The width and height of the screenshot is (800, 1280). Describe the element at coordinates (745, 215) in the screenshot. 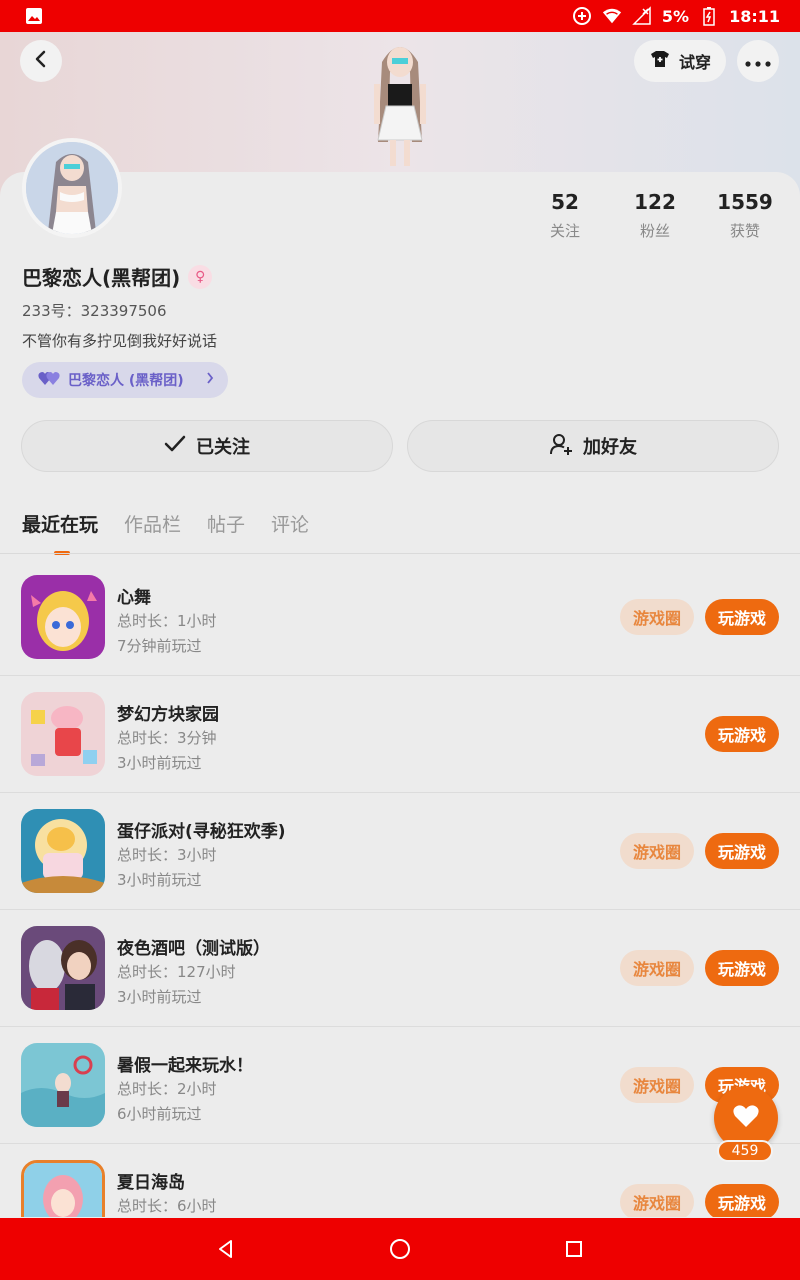

I see `stat-likes: 1559 获赞` at that location.